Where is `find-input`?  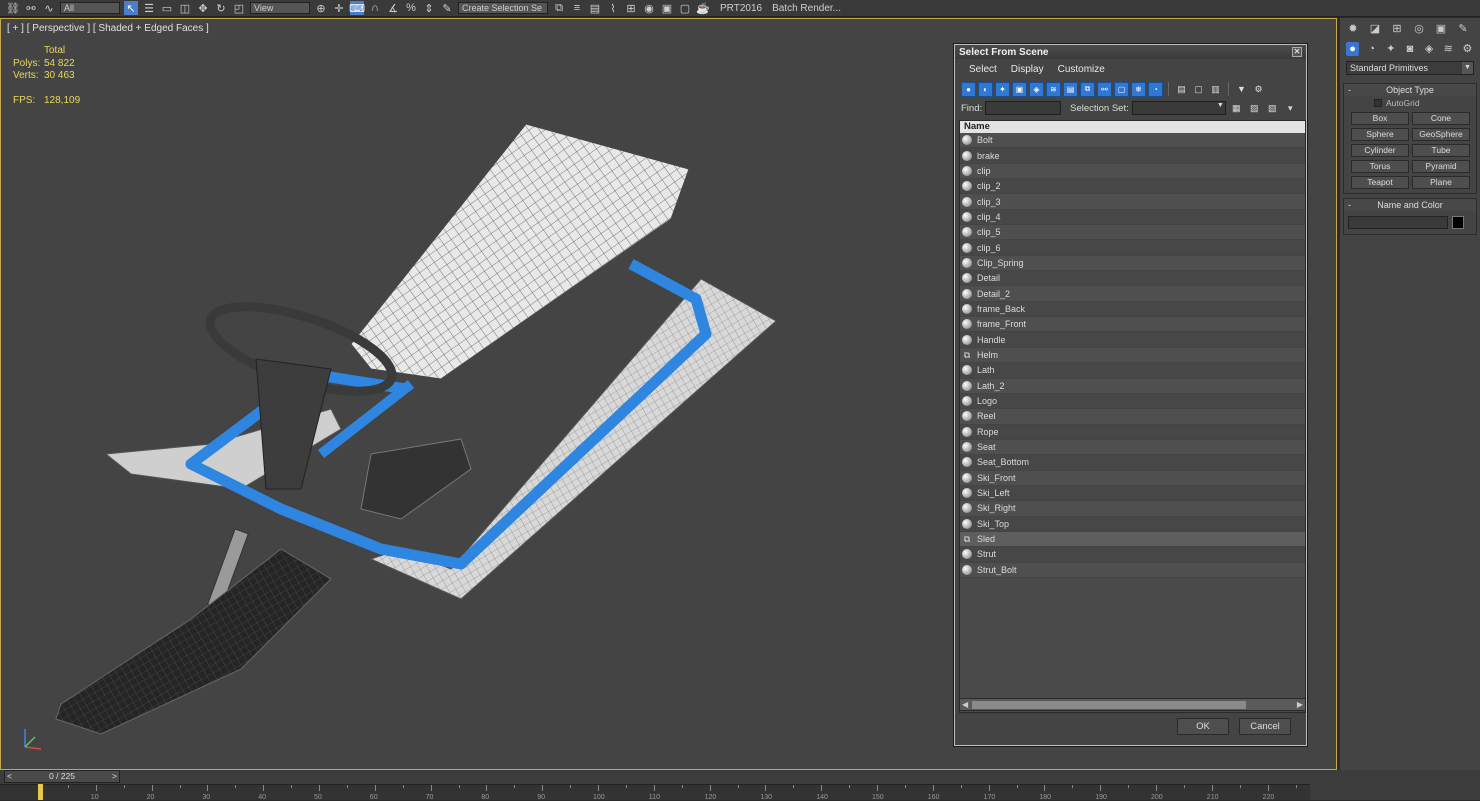 find-input is located at coordinates (1023, 108).